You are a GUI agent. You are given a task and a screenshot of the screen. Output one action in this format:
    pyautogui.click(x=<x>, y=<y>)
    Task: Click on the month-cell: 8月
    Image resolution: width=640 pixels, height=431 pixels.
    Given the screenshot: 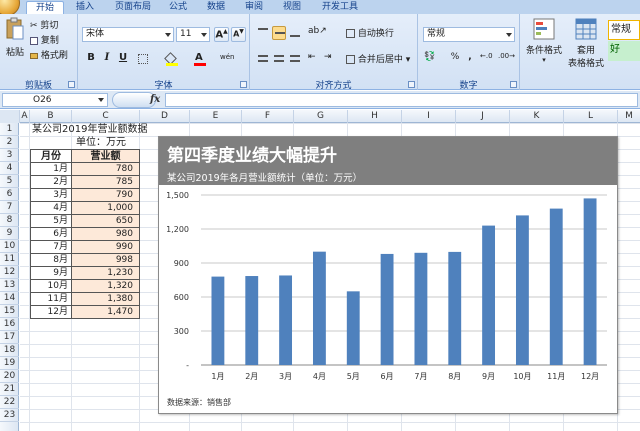 What is the action you would take?
    pyautogui.click(x=51, y=260)
    